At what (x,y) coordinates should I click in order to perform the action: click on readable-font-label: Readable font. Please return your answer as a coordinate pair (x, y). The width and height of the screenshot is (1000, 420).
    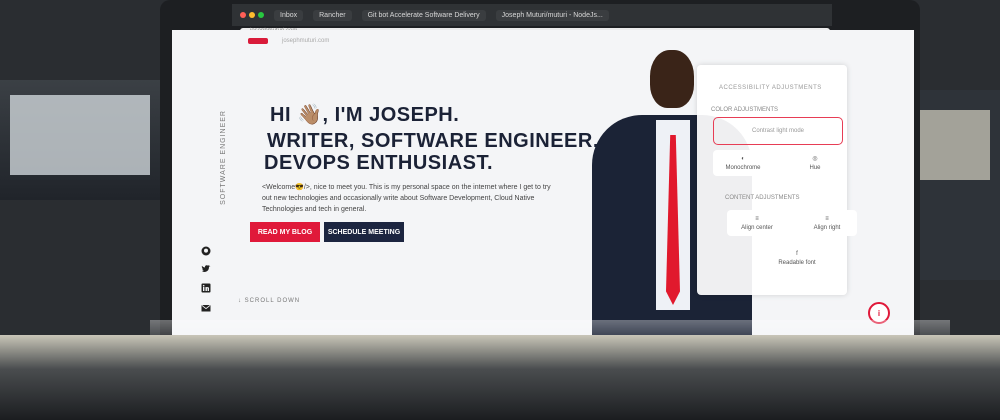
    Looking at the image, I should click on (797, 262).